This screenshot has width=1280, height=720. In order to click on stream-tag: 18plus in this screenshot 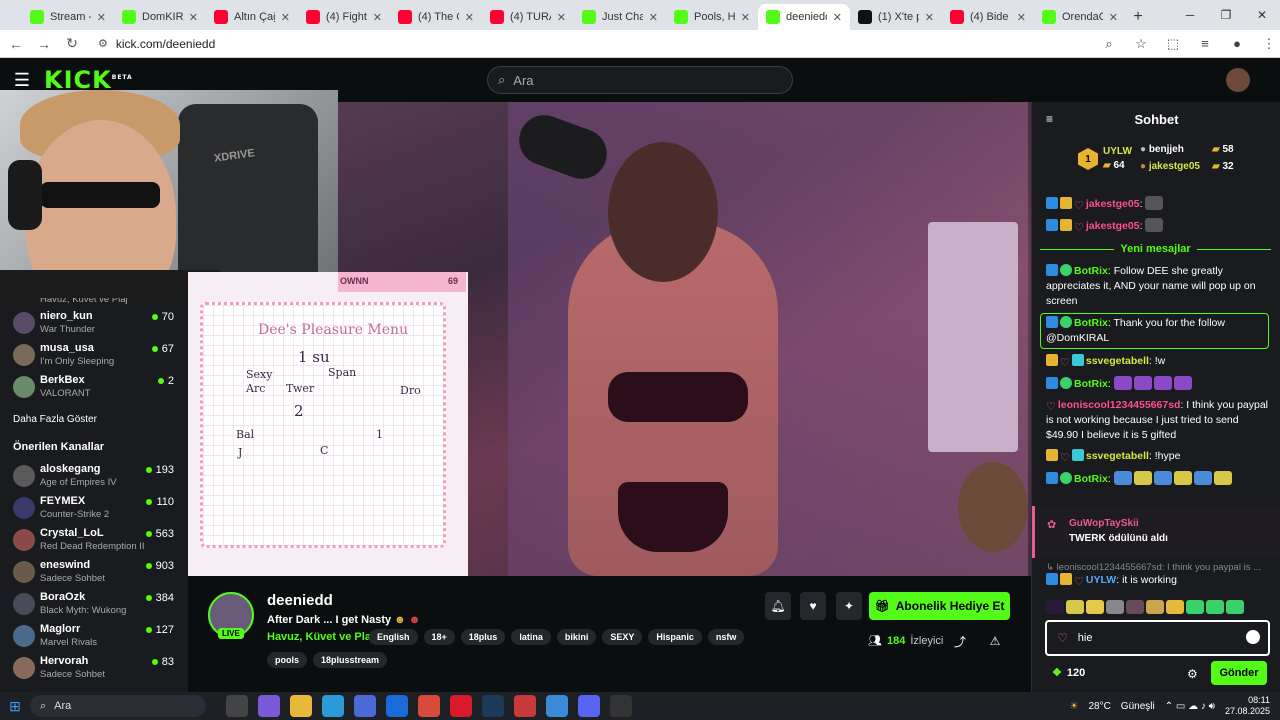, I will do `click(483, 637)`.